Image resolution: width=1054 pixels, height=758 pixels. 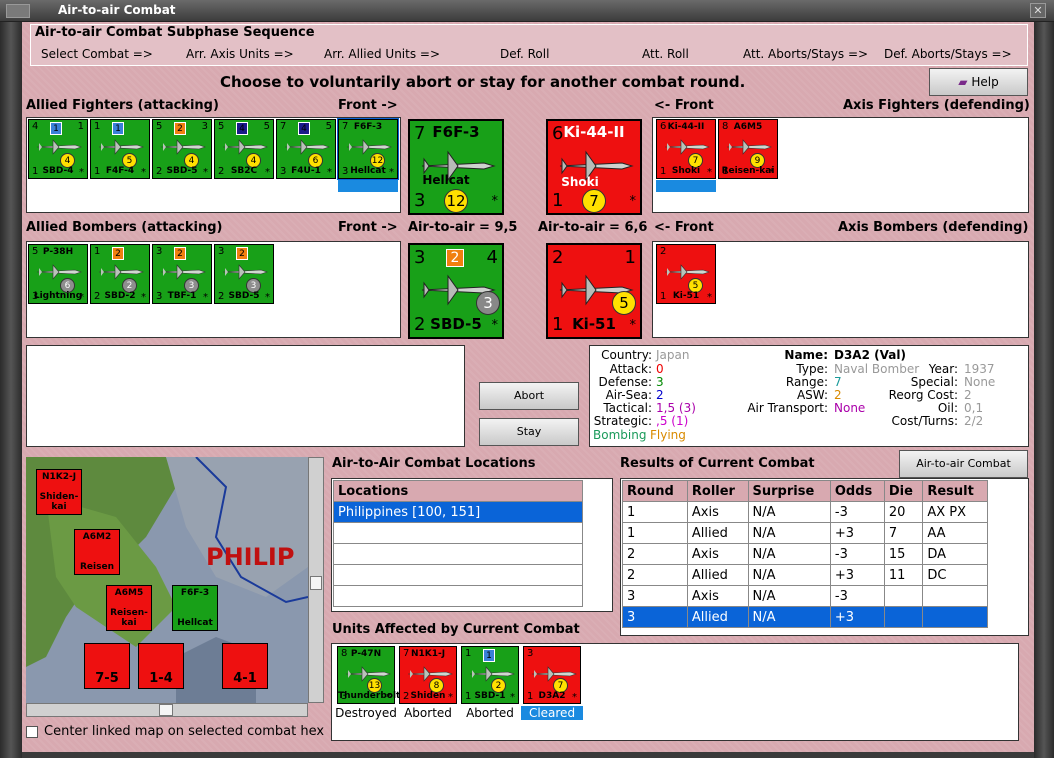 I want to click on results-row: 2 Axis N/A -3 15 DA, so click(x=805, y=554).